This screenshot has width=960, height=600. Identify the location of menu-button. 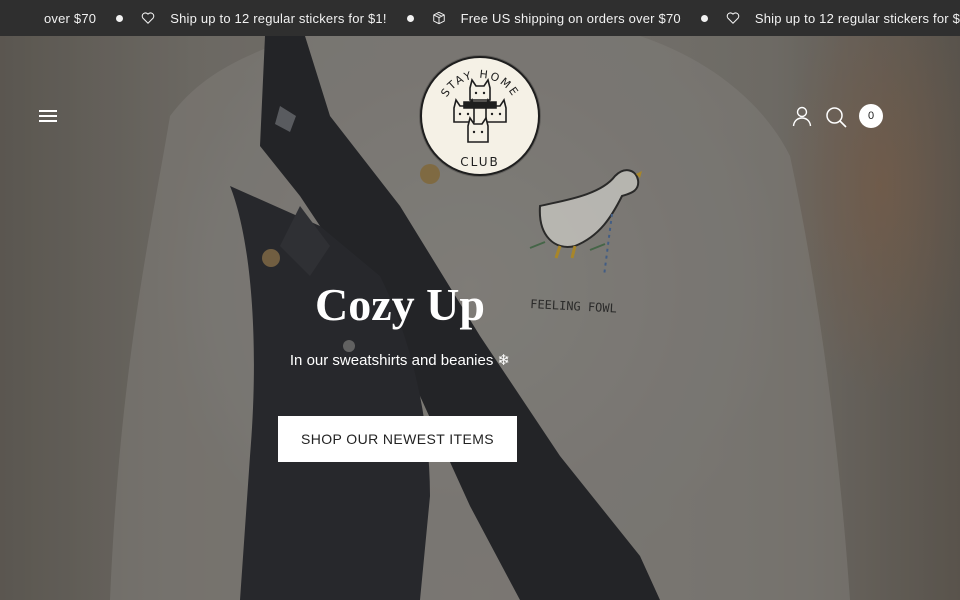
(49, 116).